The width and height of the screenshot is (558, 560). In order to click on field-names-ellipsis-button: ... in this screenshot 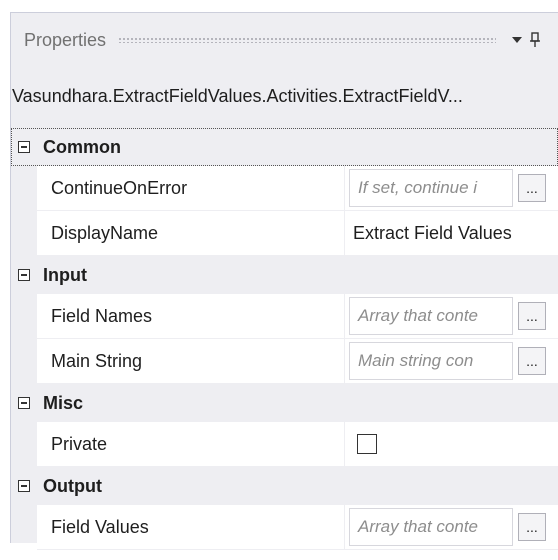, I will do `click(532, 316)`.